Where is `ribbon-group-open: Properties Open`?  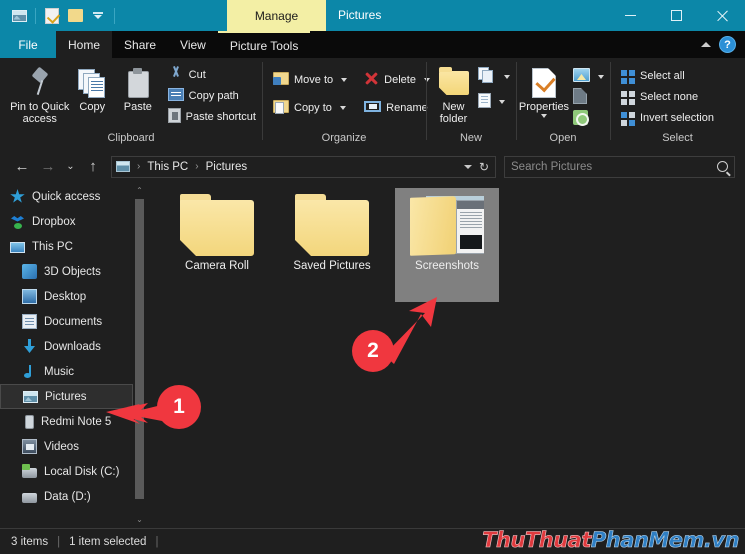
ribbon-group-open: Properties Open is located at coordinates (563, 103).